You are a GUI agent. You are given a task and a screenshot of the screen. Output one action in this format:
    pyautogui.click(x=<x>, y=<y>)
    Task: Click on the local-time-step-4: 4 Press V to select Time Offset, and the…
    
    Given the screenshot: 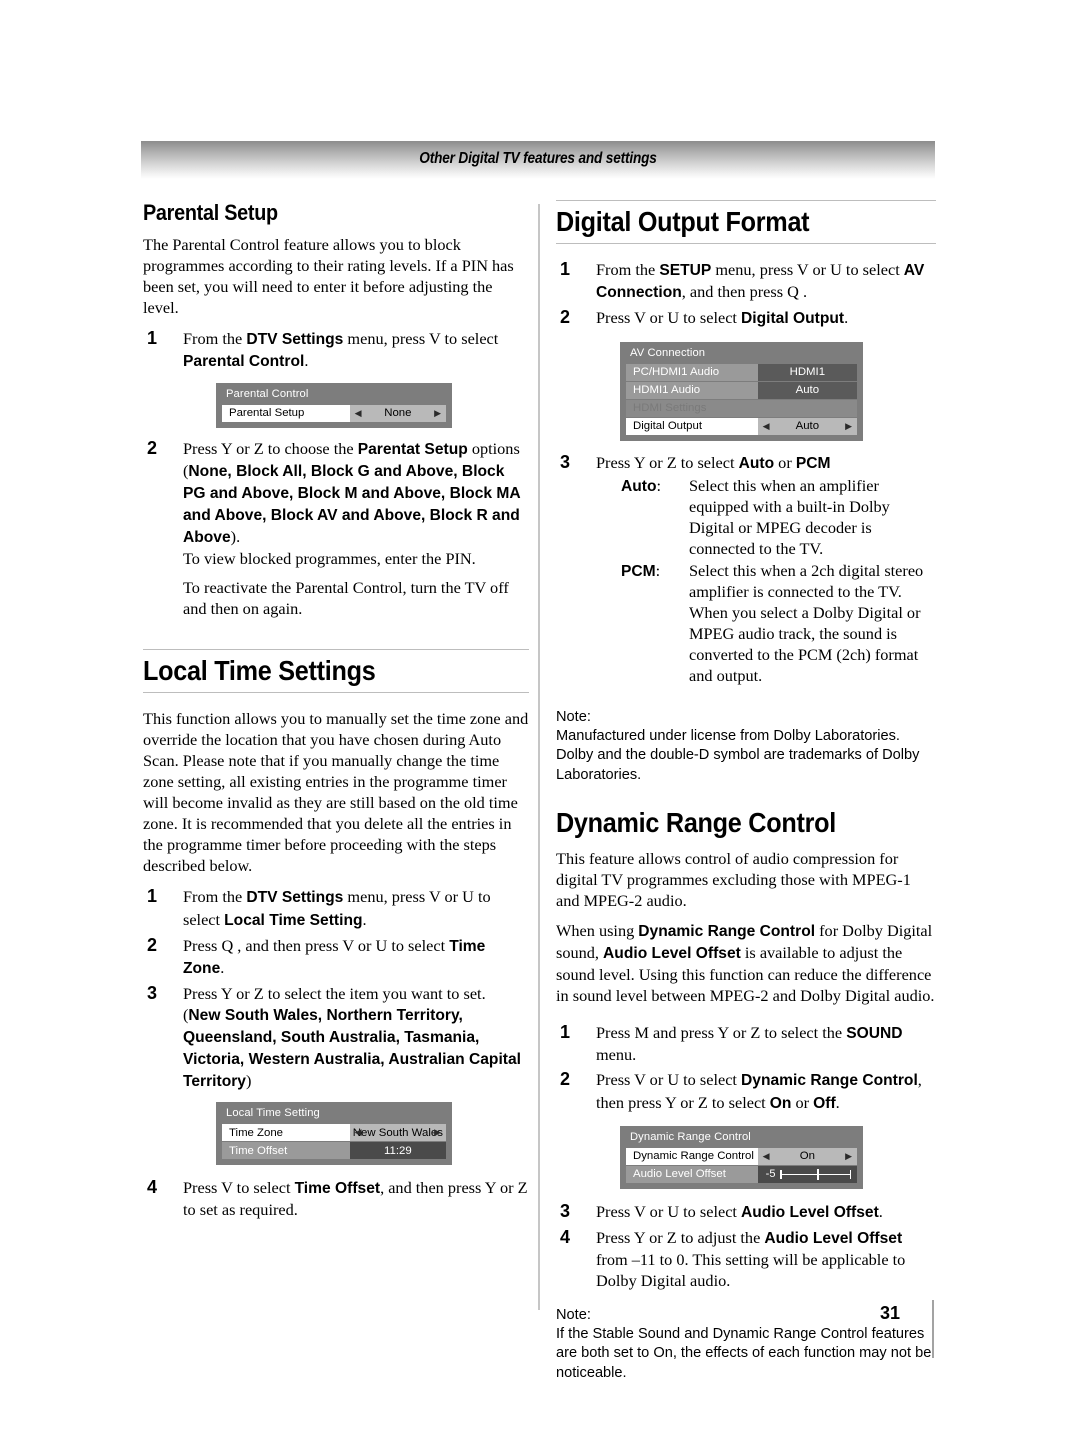 What is the action you would take?
    pyautogui.click(x=336, y=1198)
    